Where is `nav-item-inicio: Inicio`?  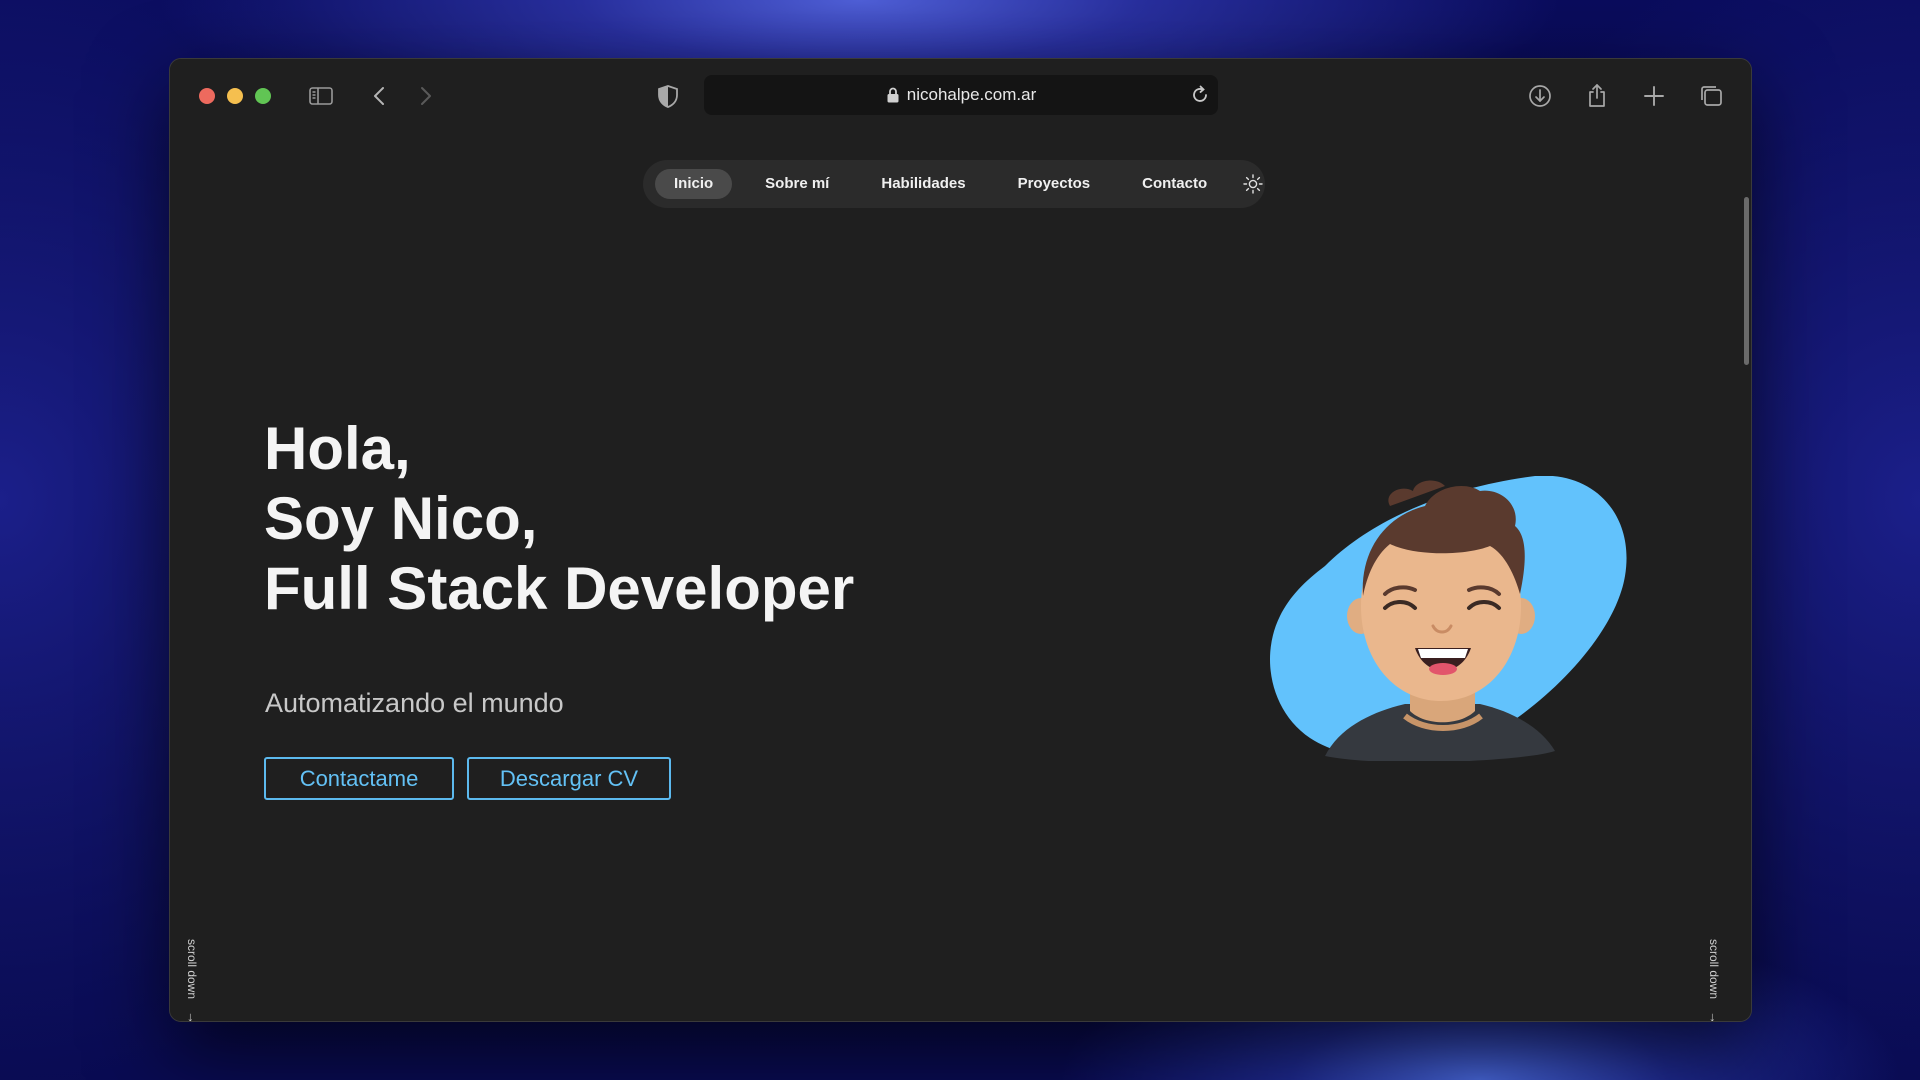
nav-item-inicio: Inicio is located at coordinates (694, 184).